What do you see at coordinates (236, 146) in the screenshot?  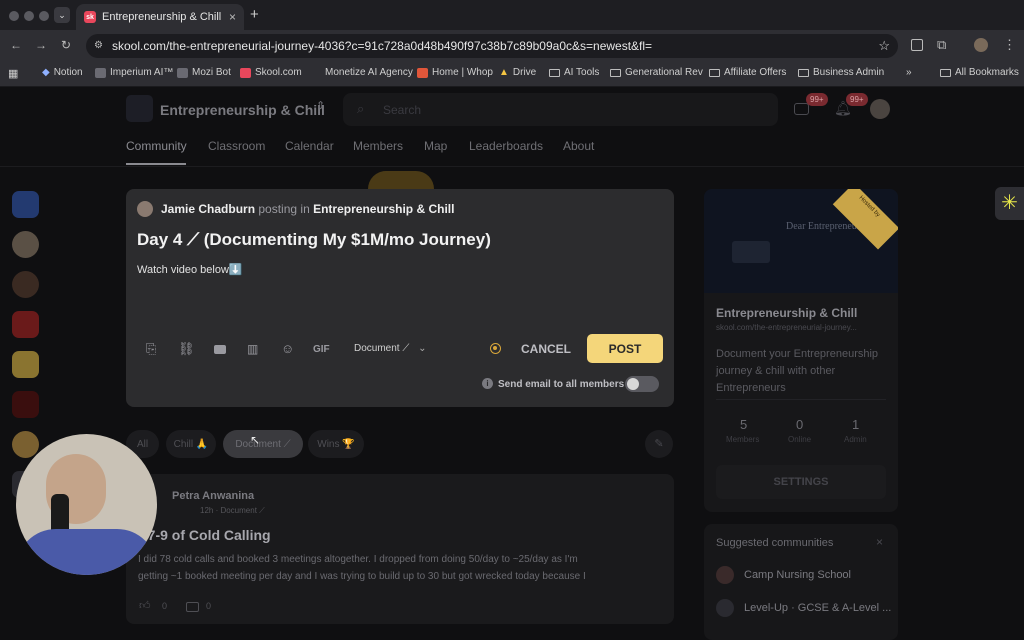 I see `tab-classroom: Classroom` at bounding box center [236, 146].